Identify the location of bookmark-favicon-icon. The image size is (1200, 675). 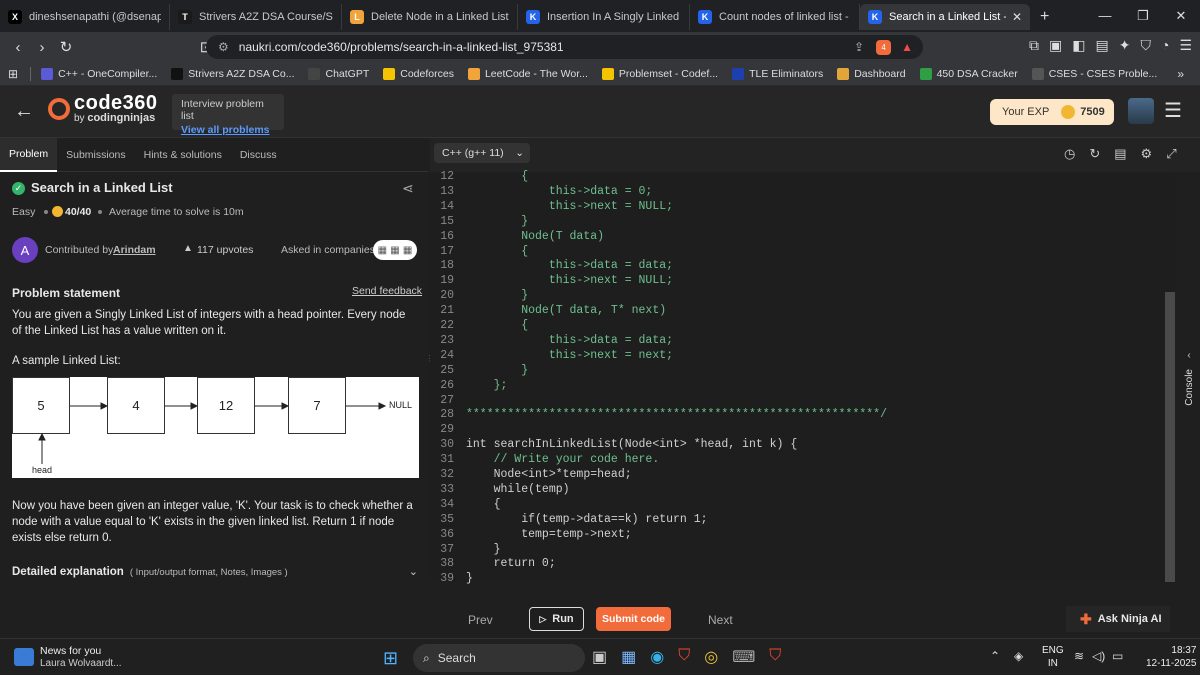
(47, 73).